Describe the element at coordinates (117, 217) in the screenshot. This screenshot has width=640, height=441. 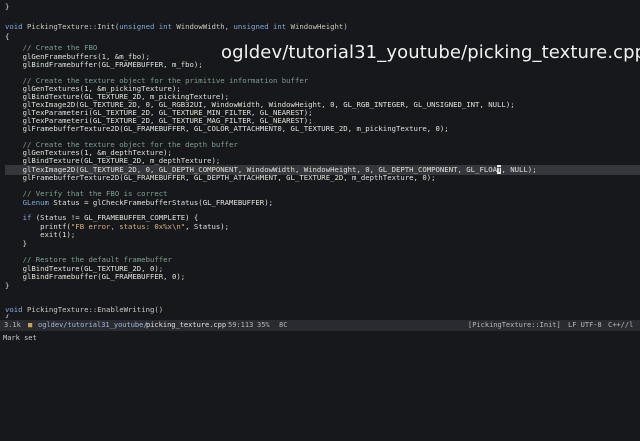
I see `code-token: (Status != GL_FRAMEBUFFER_COMPLETE) {` at that location.